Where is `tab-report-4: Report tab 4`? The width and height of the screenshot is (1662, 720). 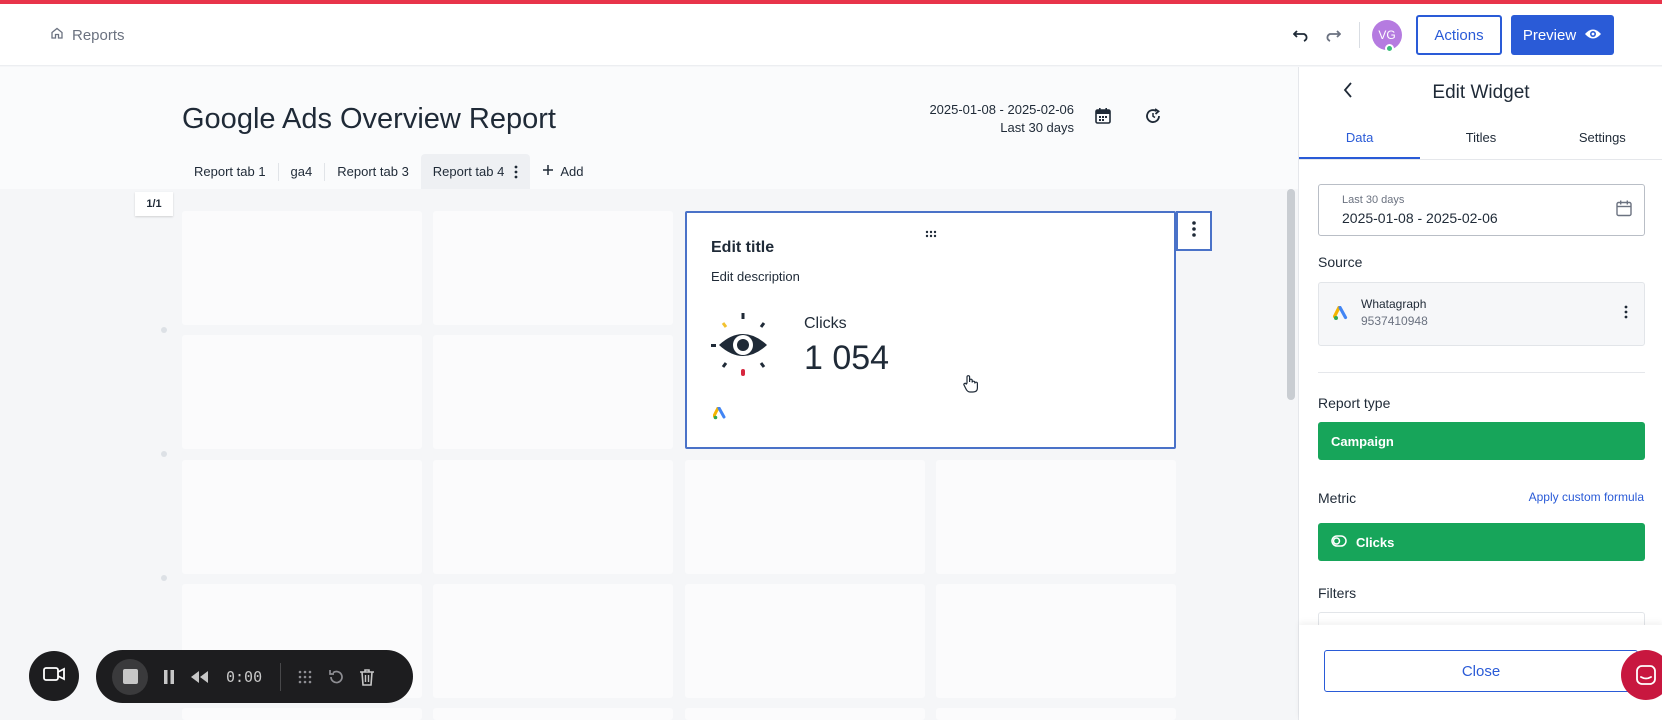 tab-report-4: Report tab 4 is located at coordinates (475, 171).